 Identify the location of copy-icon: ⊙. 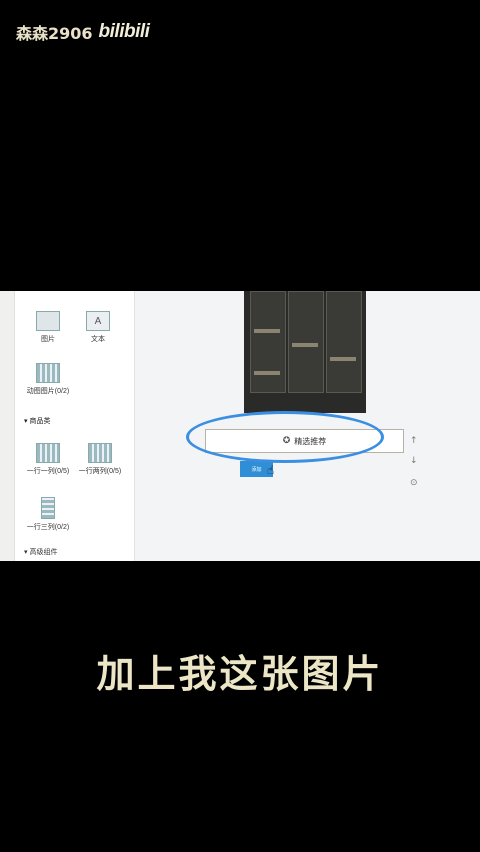
(414, 483).